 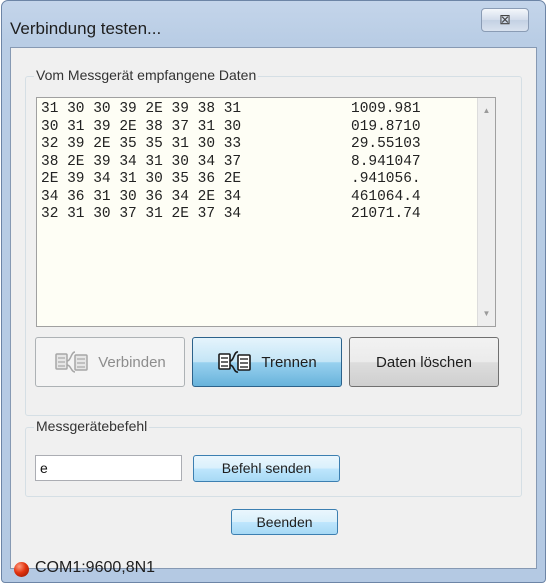 I want to click on send-command-button-label: Befehl senden, so click(x=266, y=468).